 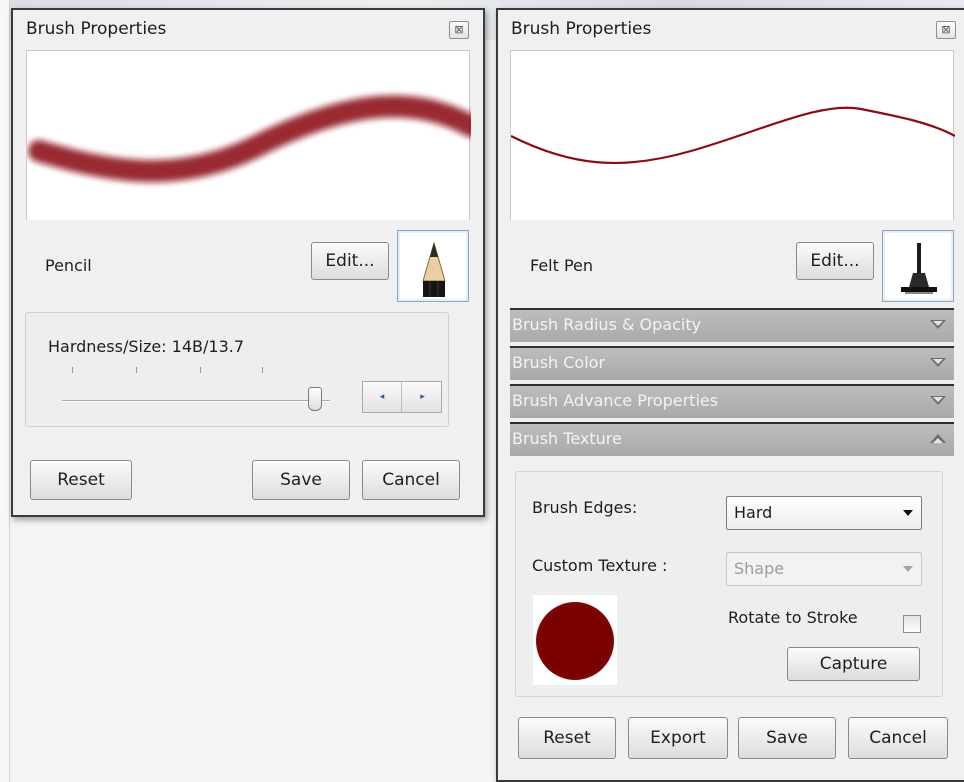 I want to click on section-label: Brush Color, so click(x=559, y=362).